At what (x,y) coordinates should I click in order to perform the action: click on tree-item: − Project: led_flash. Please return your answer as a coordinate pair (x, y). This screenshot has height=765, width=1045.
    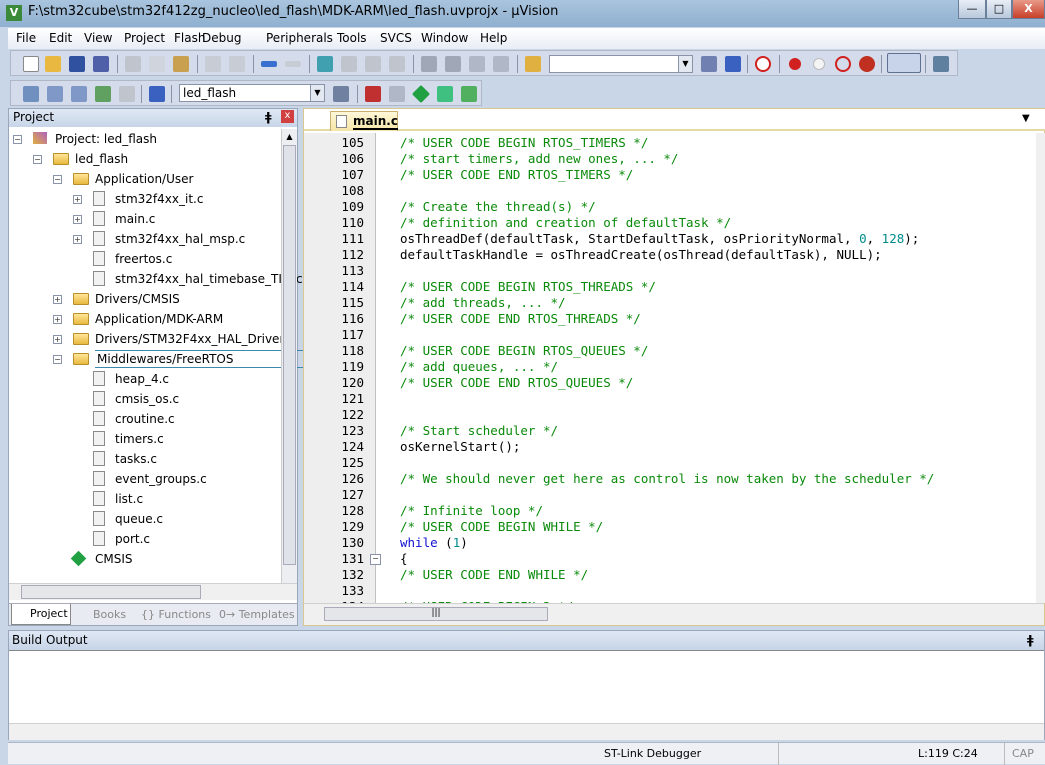
    Looking at the image, I should click on (144, 139).